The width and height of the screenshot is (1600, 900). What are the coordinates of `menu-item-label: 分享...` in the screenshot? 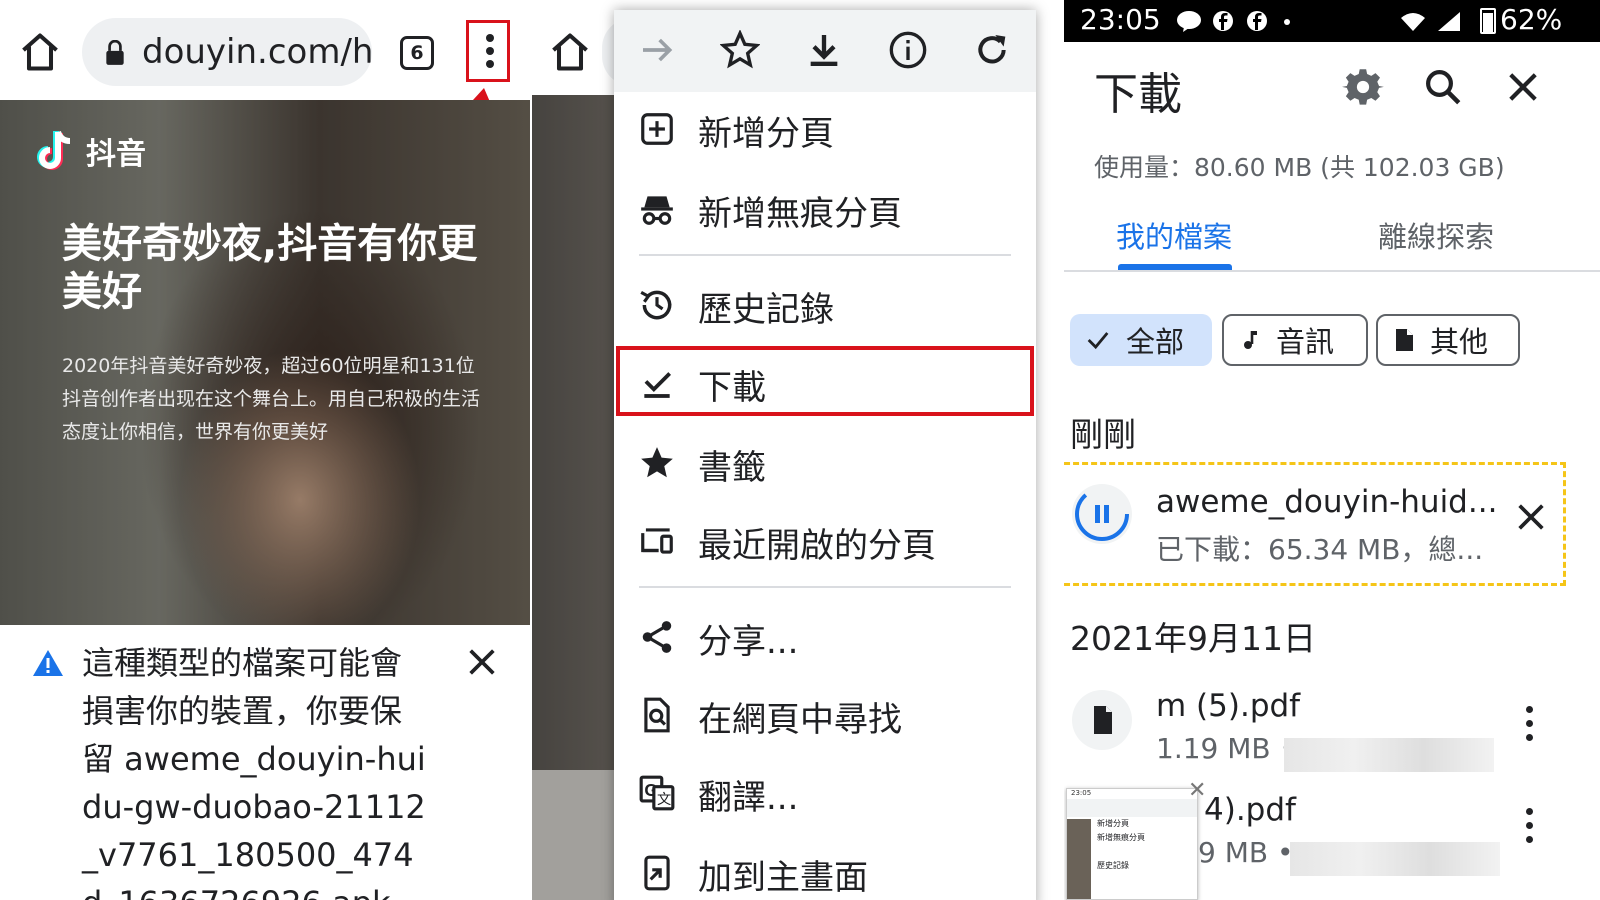 It's located at (748, 642).